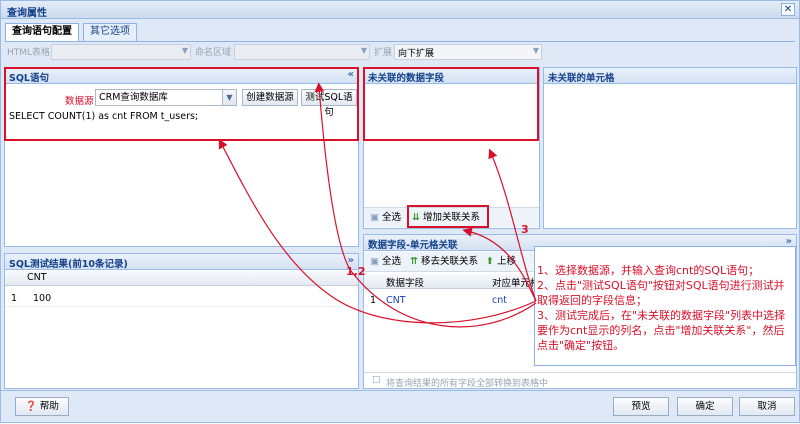 The height and width of the screenshot is (424, 800). I want to click on named-area-label: 命名区域, so click(213, 53).